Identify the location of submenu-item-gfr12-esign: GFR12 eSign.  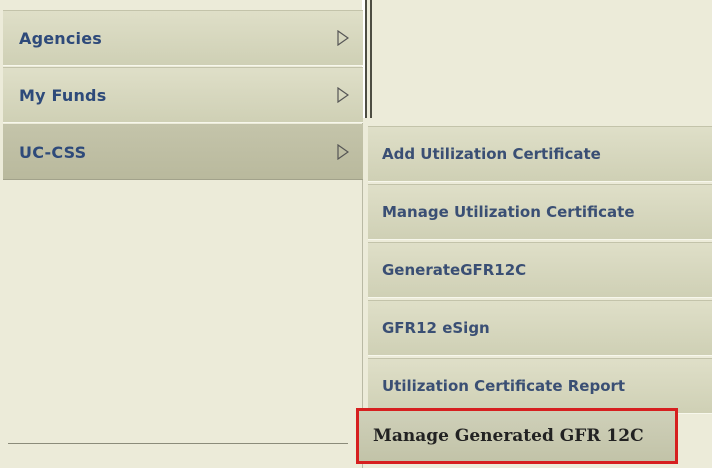
(540, 328).